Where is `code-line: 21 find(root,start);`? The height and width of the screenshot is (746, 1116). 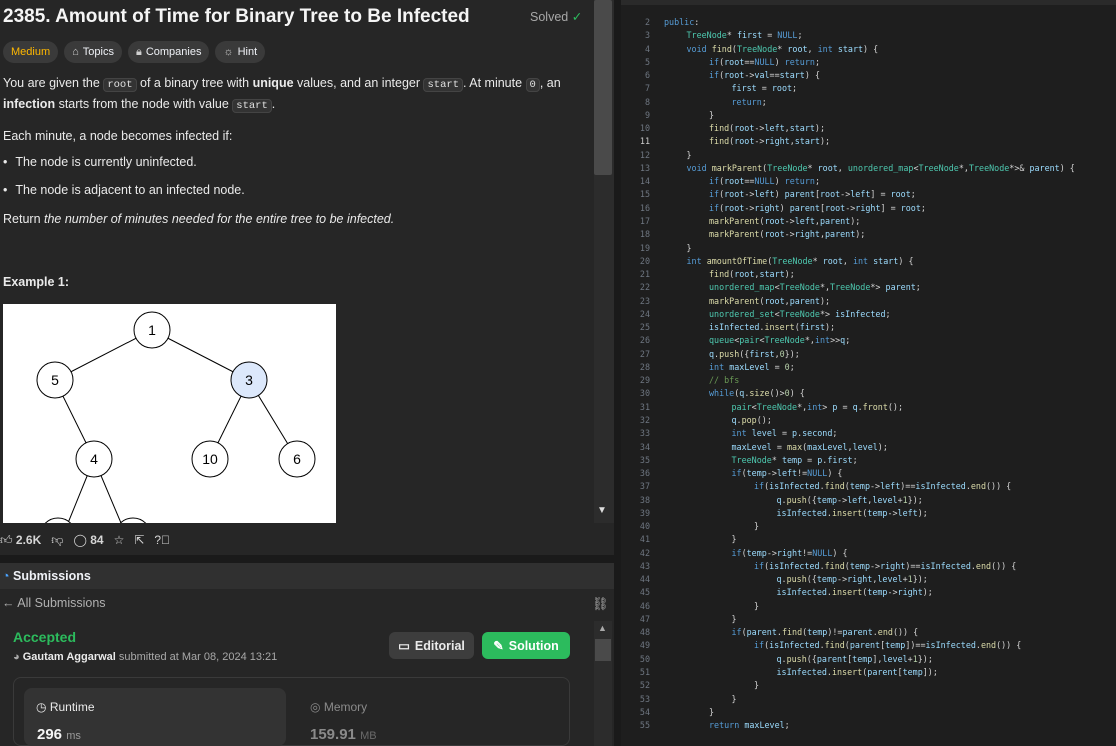
code-line: 21 find(root,start); is located at coordinates (868, 274).